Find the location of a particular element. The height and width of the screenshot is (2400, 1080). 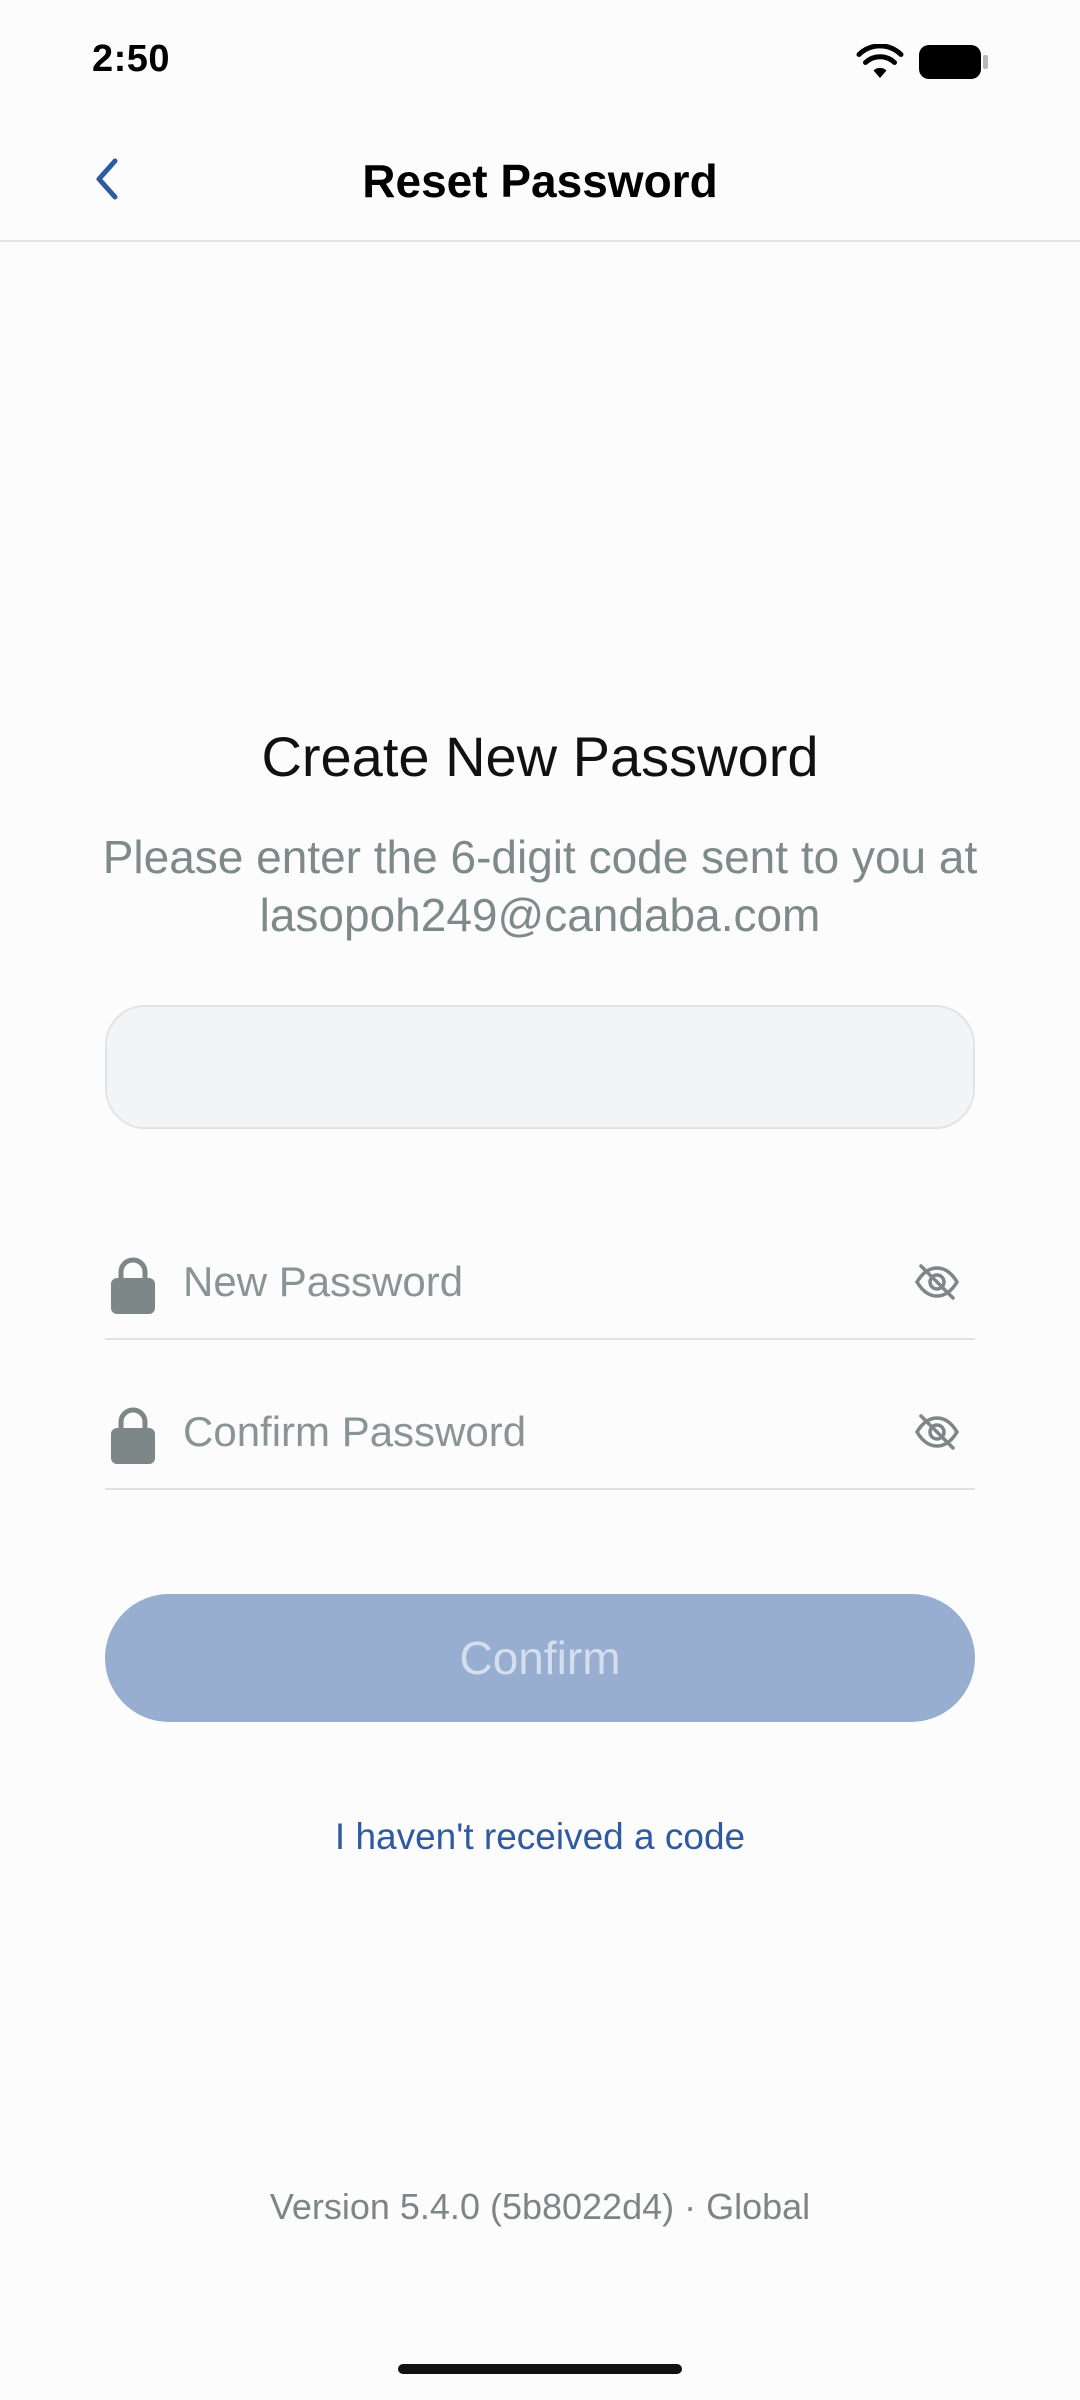

confirm-password-input is located at coordinates (533, 1432).